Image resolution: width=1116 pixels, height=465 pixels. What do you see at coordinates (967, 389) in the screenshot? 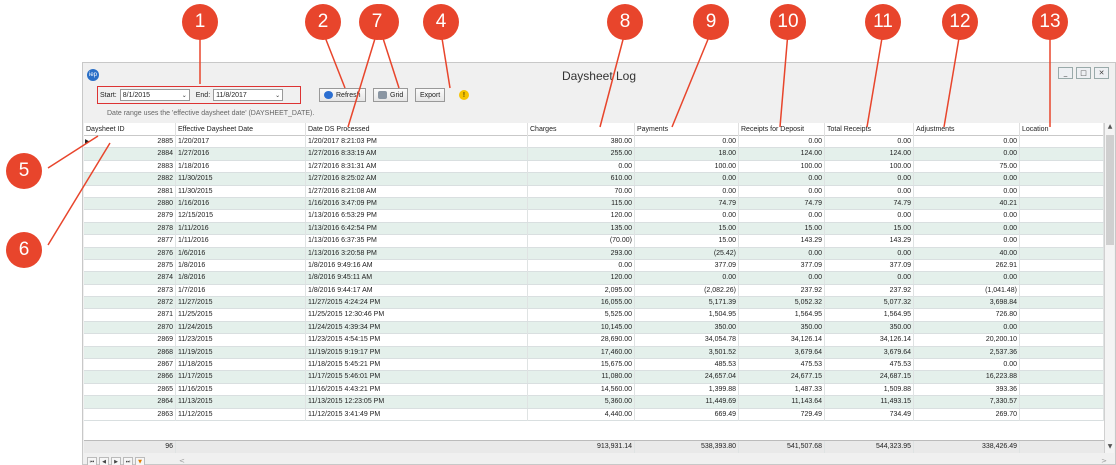
I see `cell-adjustments: 393.36` at bounding box center [967, 389].